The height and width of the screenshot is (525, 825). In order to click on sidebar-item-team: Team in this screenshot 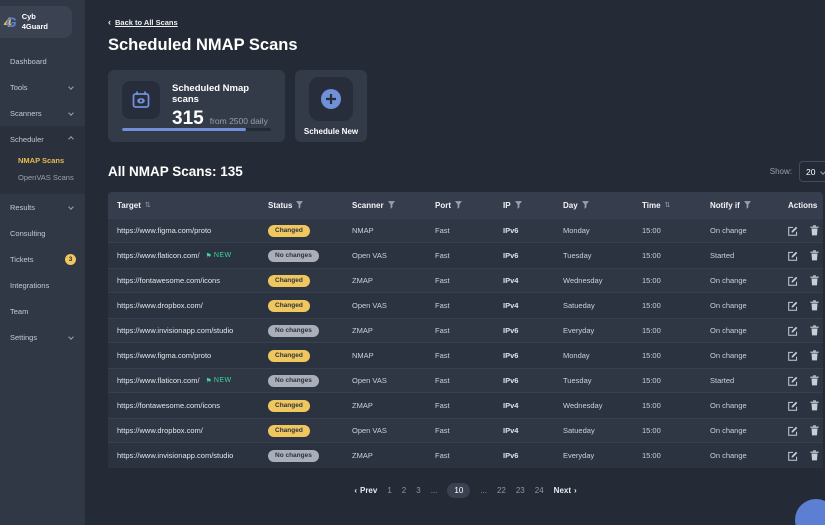, I will do `click(42, 311)`.